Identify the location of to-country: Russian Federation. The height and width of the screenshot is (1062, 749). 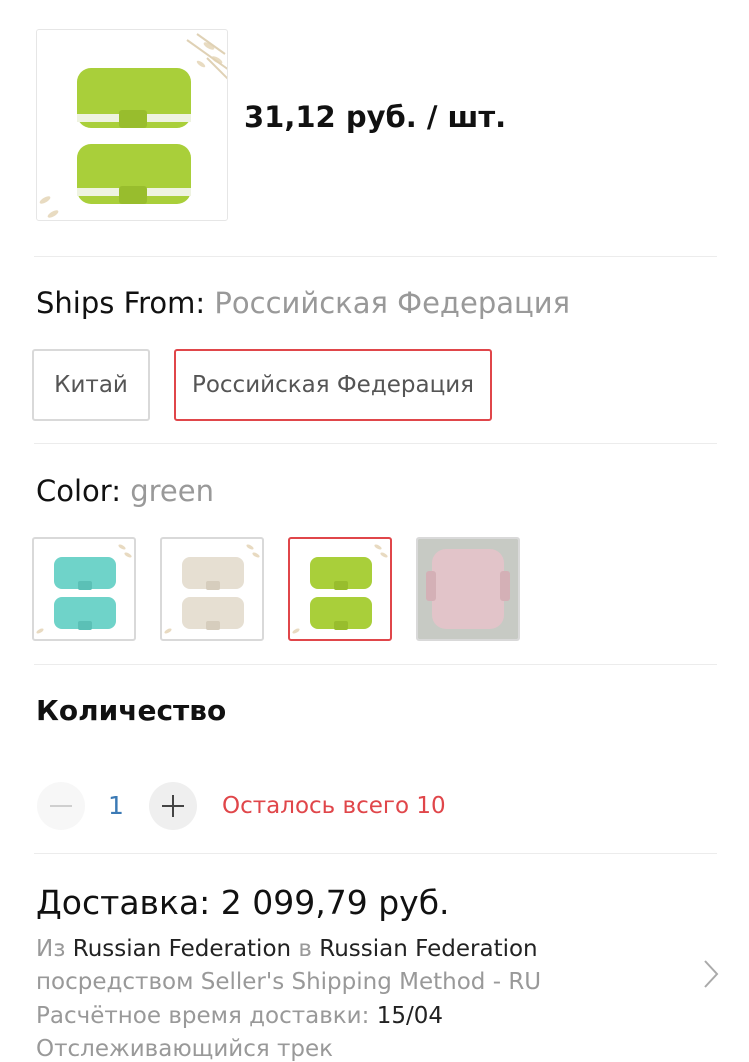
(428, 949).